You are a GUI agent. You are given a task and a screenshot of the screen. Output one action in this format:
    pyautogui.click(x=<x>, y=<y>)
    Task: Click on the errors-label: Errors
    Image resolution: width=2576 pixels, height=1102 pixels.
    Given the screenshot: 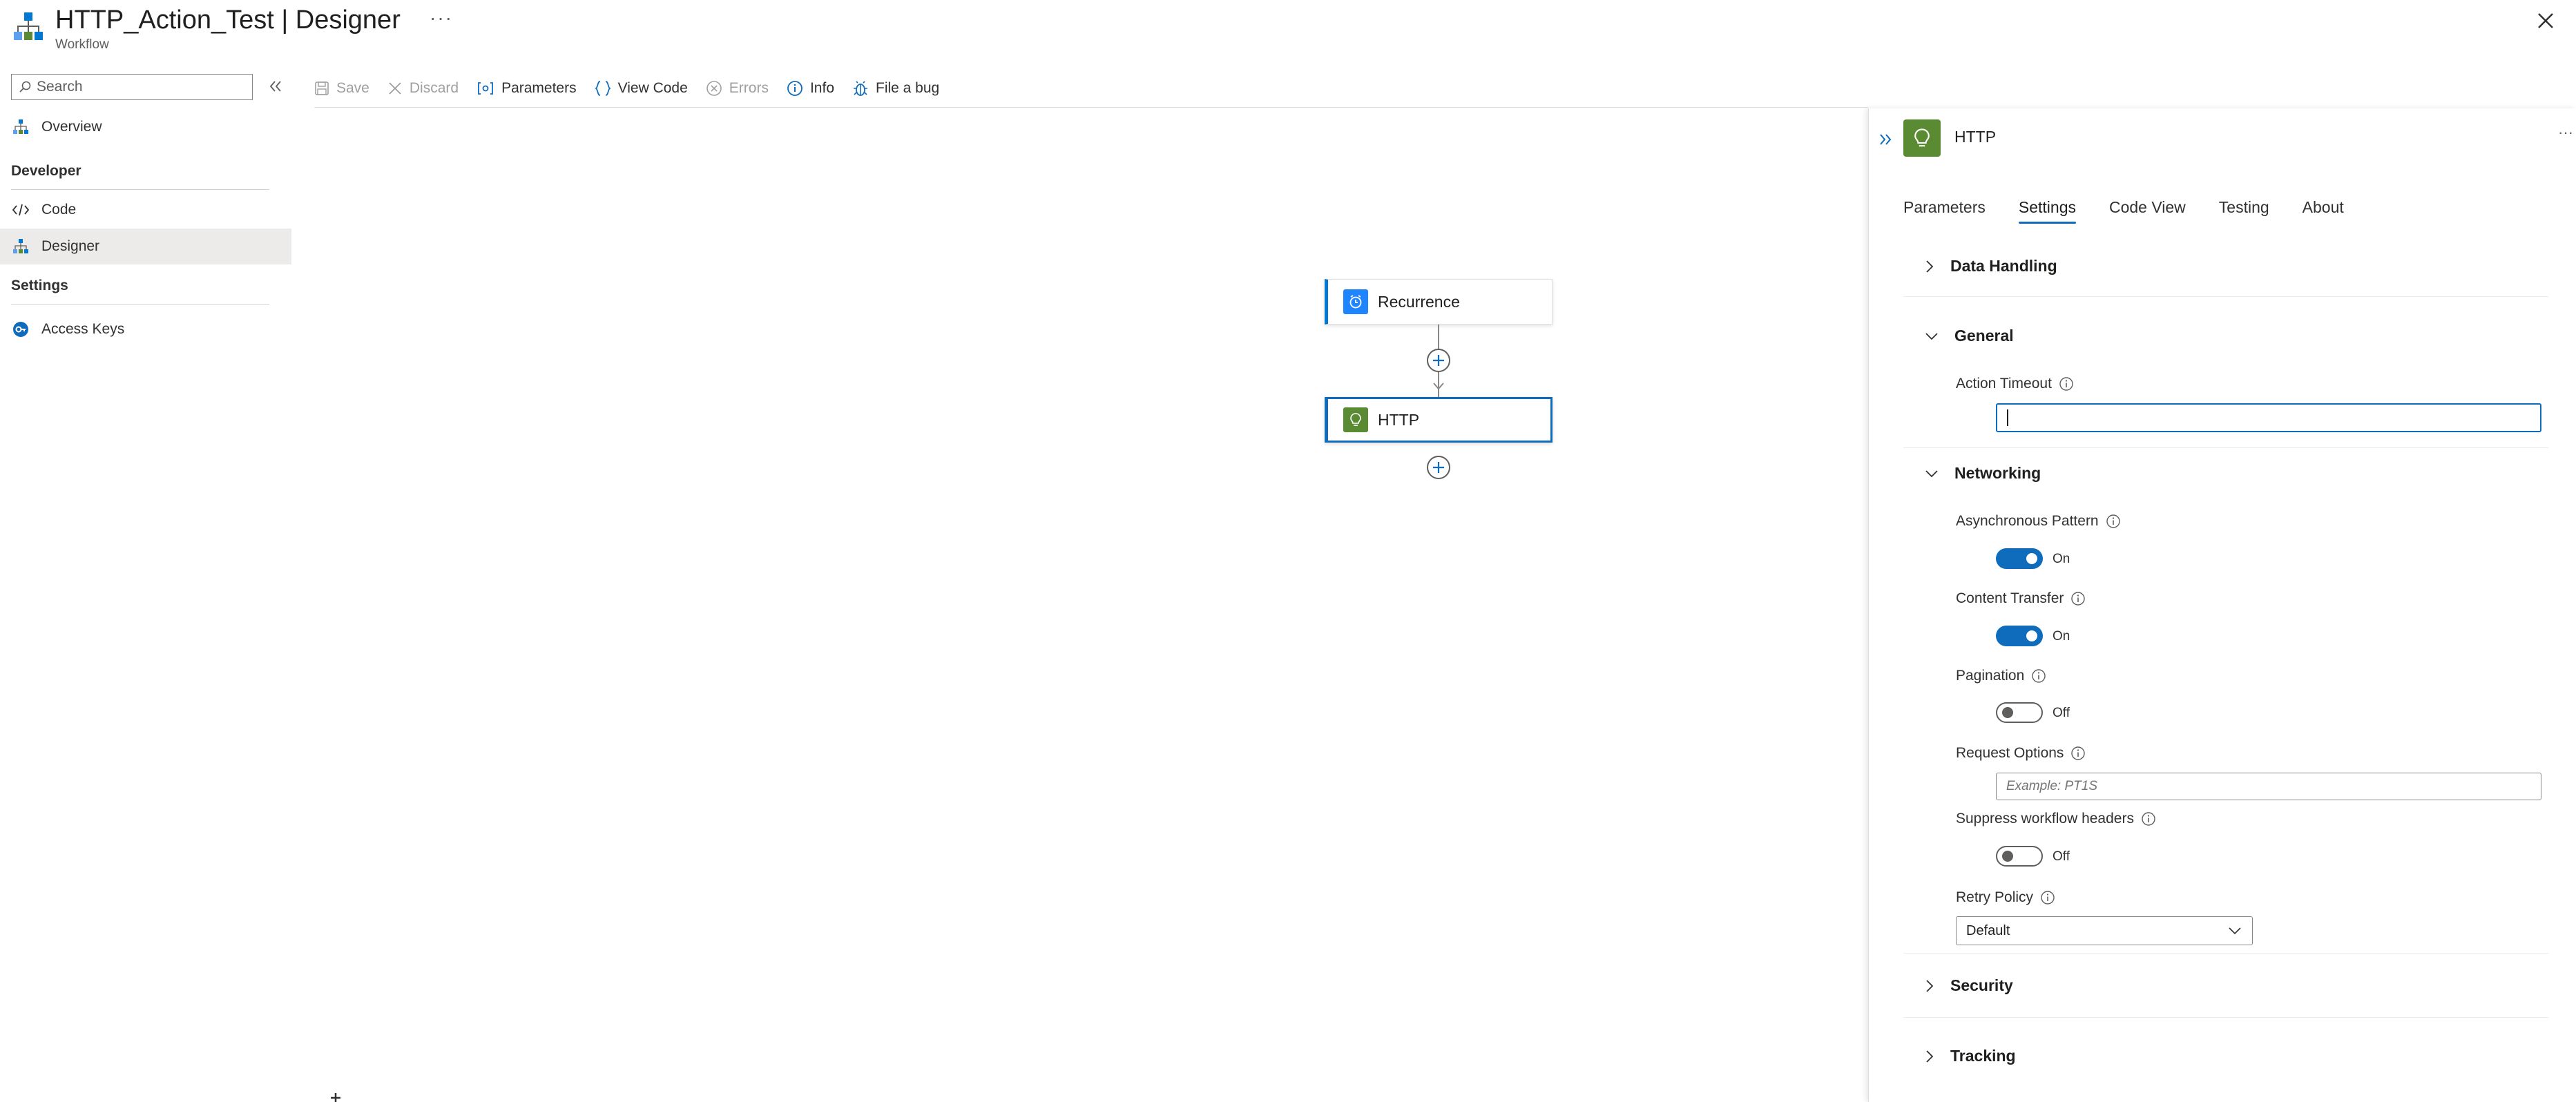 What is the action you would take?
    pyautogui.click(x=749, y=87)
    